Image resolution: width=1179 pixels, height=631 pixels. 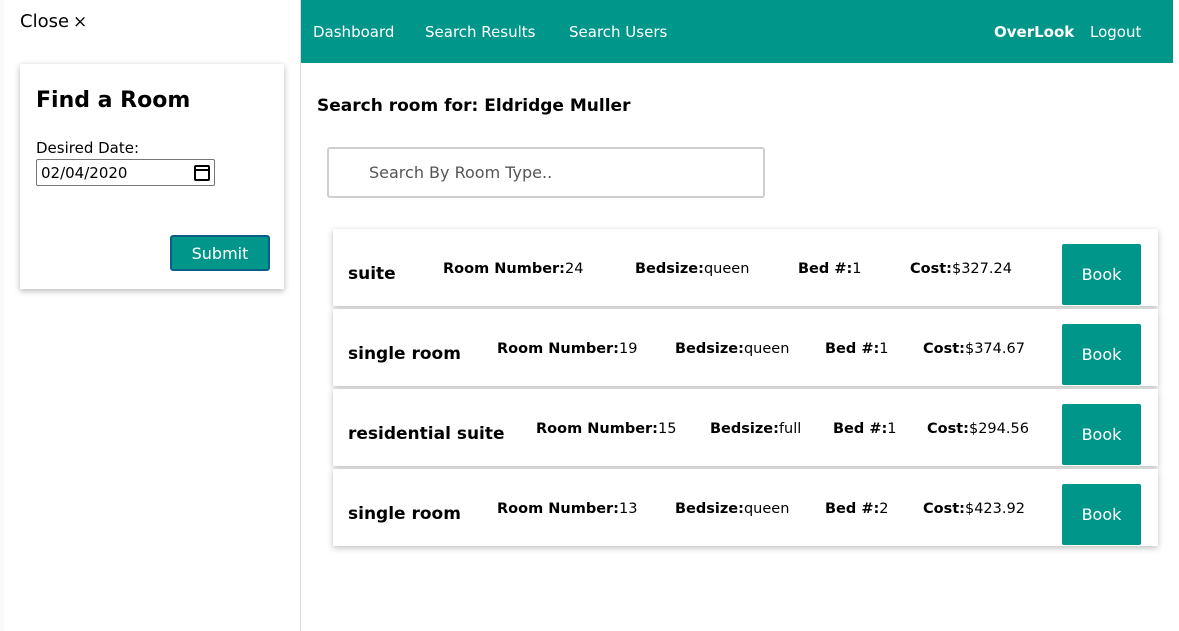 What do you see at coordinates (994, 509) in the screenshot?
I see `cost-value: $423.92` at bounding box center [994, 509].